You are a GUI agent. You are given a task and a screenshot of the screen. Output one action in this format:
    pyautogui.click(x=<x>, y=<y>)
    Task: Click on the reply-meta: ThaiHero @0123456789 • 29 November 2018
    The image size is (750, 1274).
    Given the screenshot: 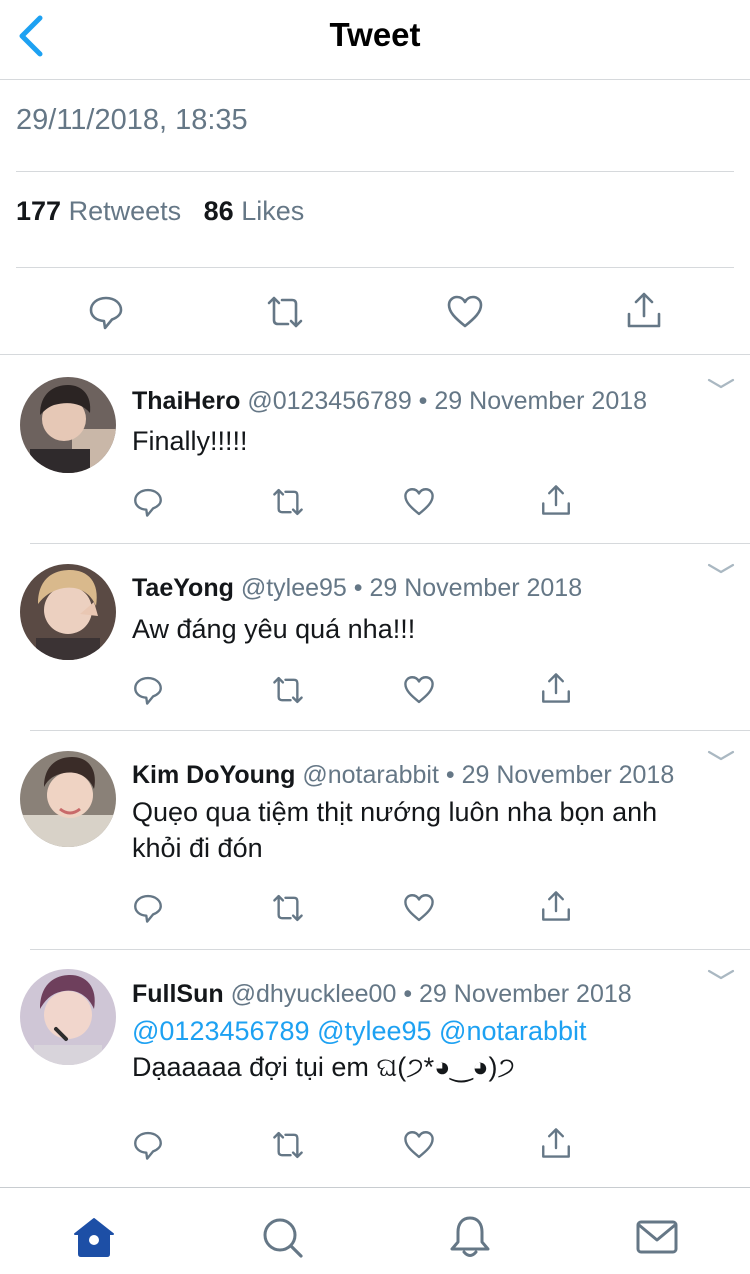 What is the action you would take?
    pyautogui.click(x=389, y=401)
    